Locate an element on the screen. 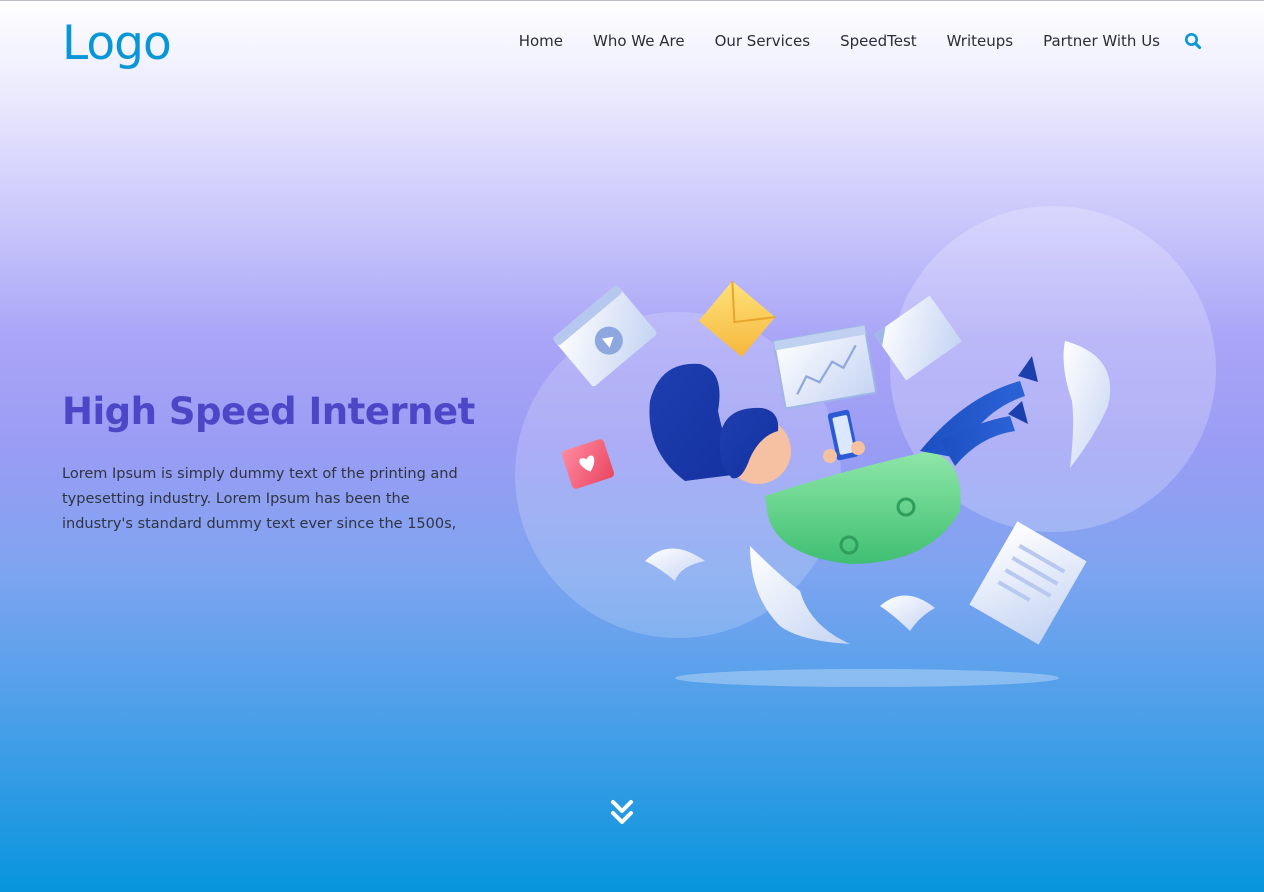 The width and height of the screenshot is (1264, 892). nav-item-our-services: Our Services is located at coordinates (763, 41).